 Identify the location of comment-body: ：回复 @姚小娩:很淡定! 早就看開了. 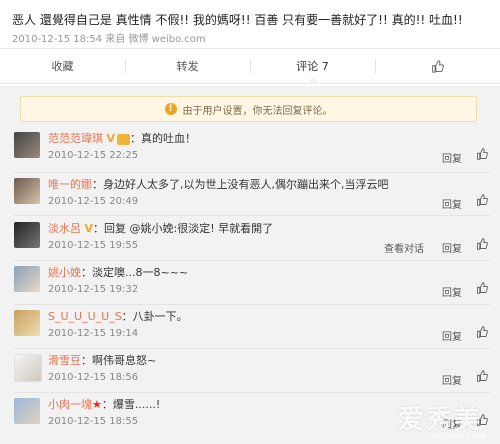
(183, 228).